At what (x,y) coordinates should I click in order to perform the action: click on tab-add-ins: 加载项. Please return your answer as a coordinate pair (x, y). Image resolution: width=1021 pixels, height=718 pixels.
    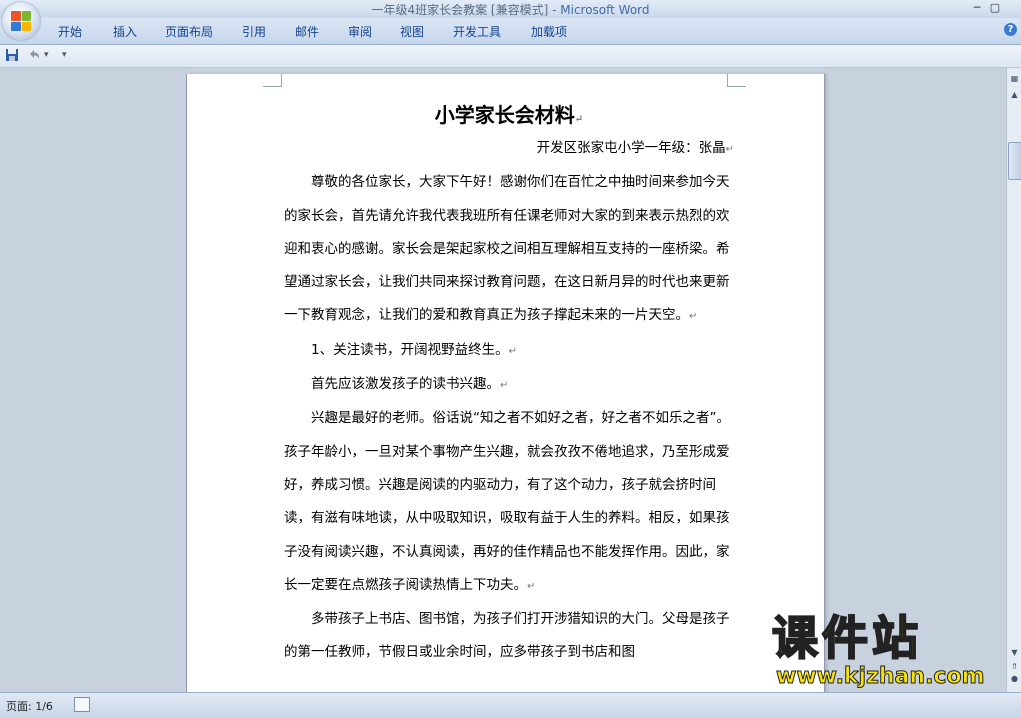
    Looking at the image, I should click on (549, 31).